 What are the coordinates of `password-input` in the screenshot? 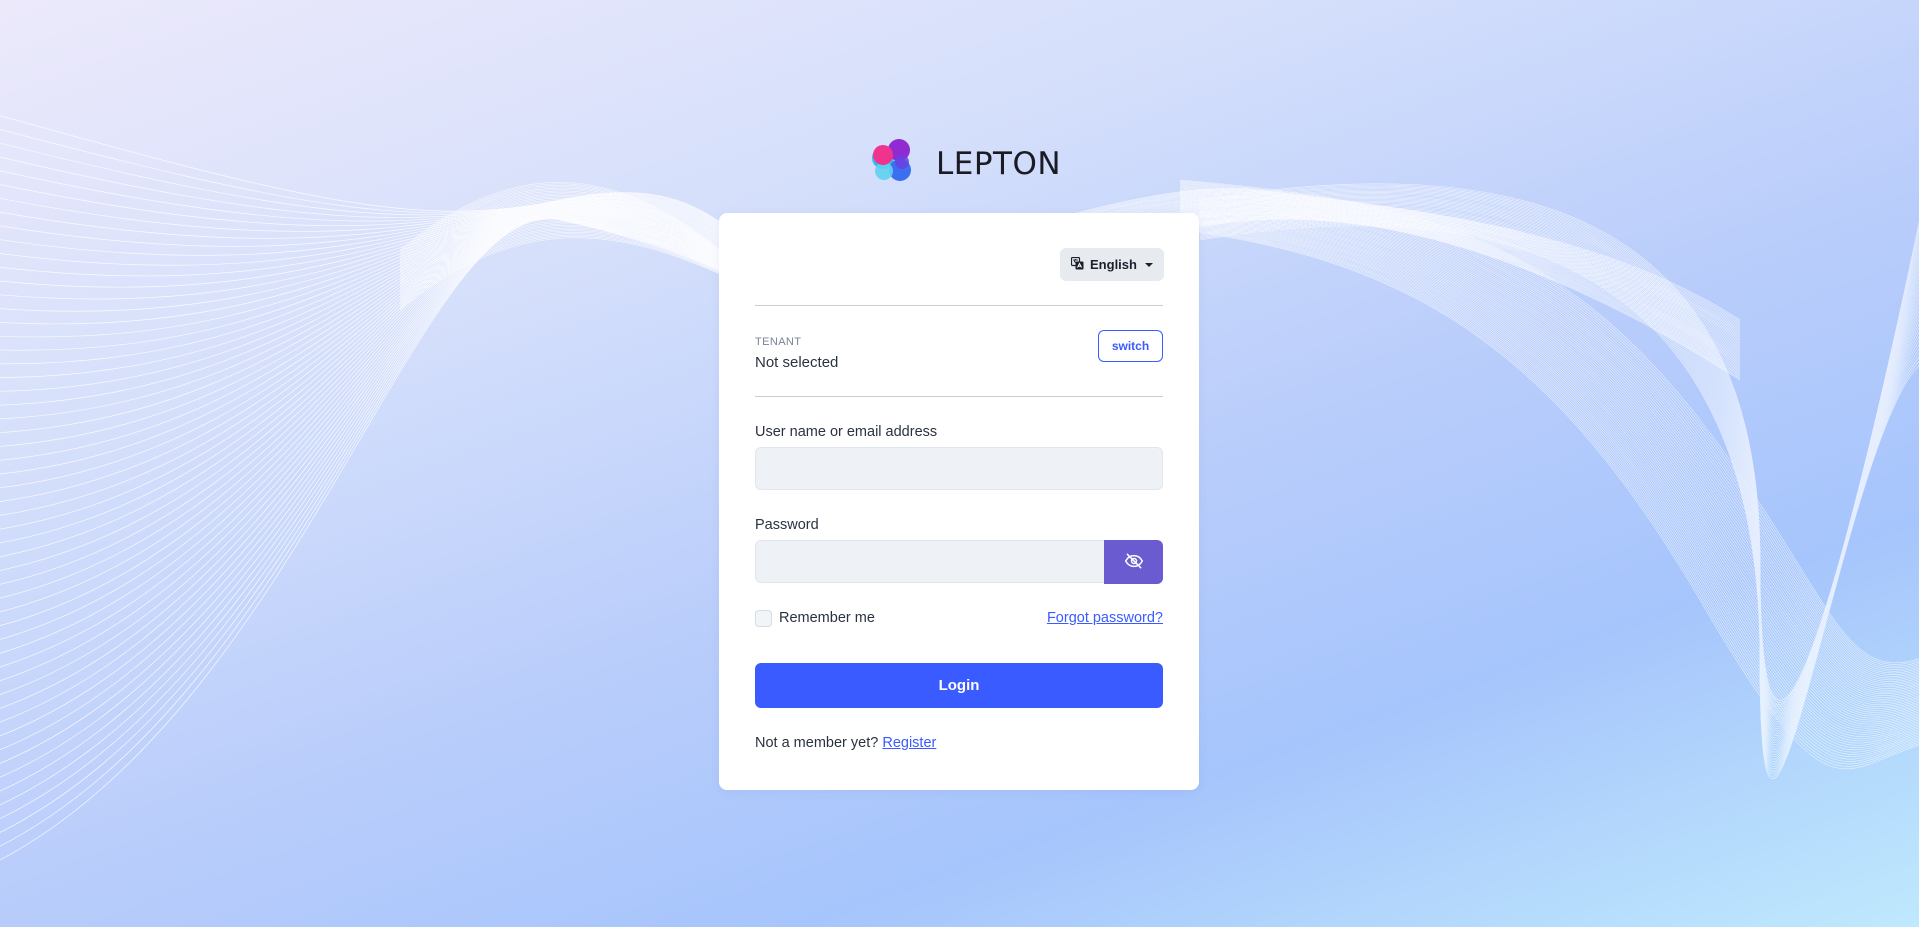 It's located at (930, 561).